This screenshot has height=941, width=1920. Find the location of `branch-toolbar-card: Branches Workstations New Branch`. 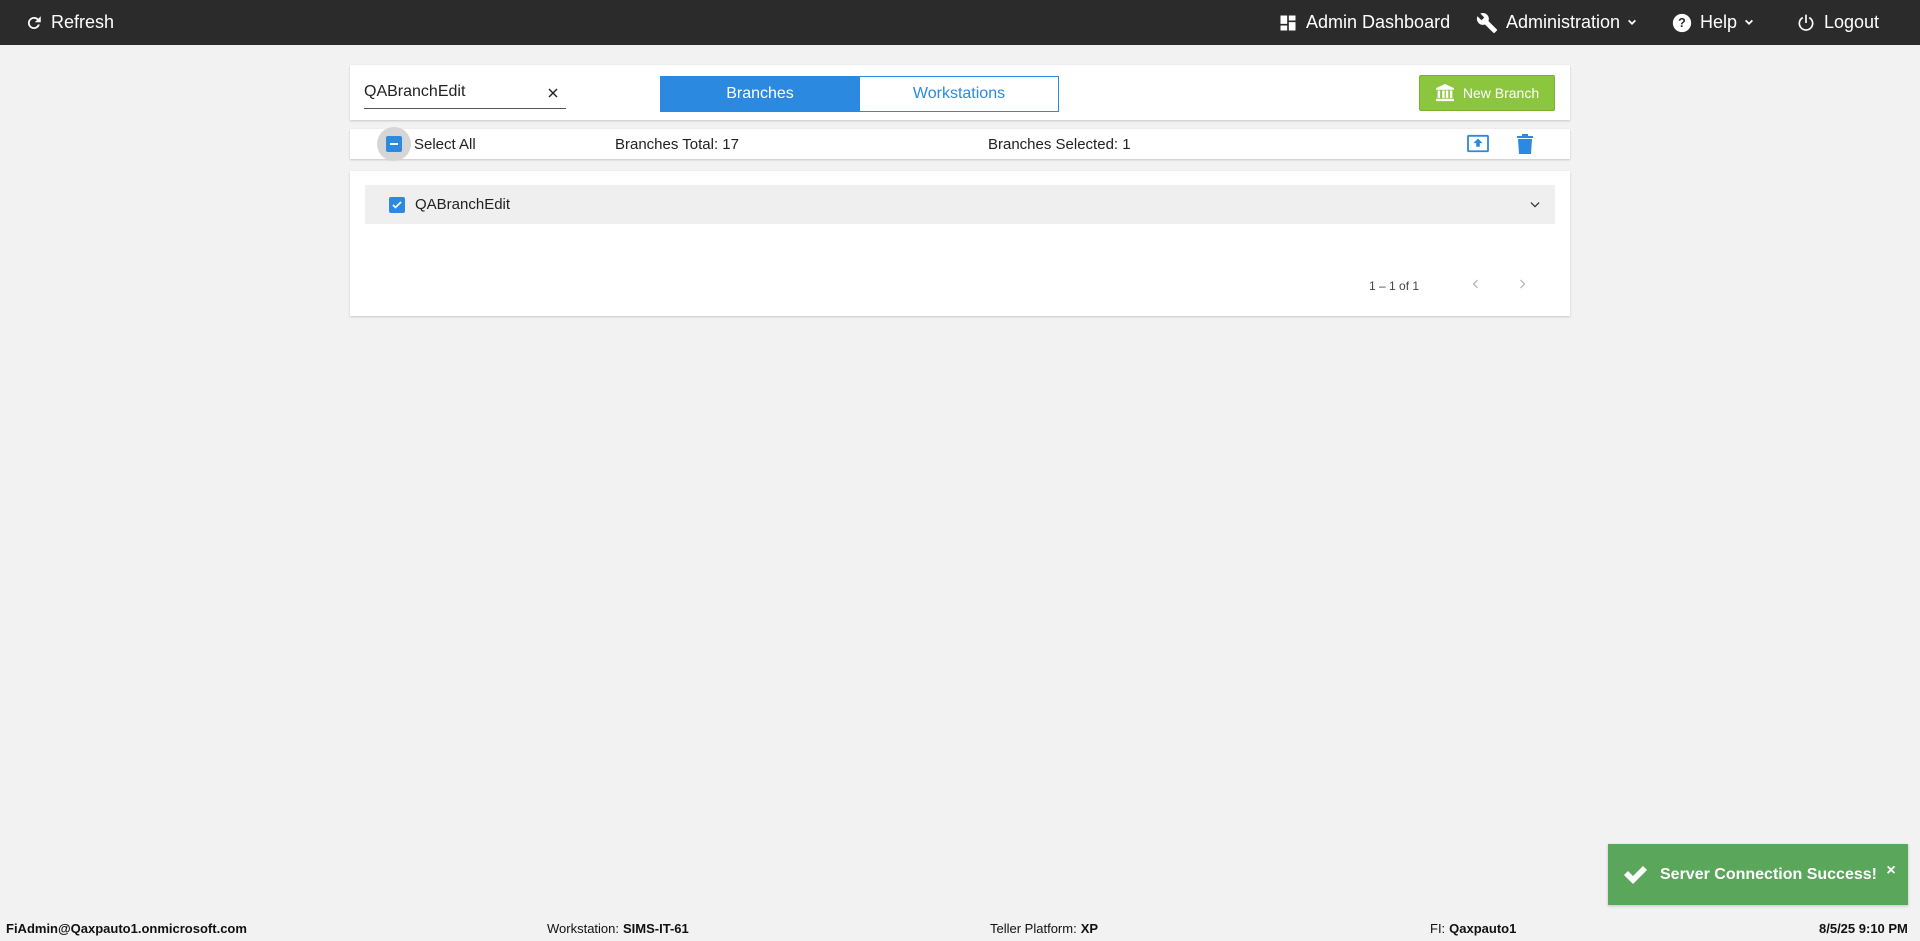

branch-toolbar-card: Branches Workstations New Branch is located at coordinates (960, 92).